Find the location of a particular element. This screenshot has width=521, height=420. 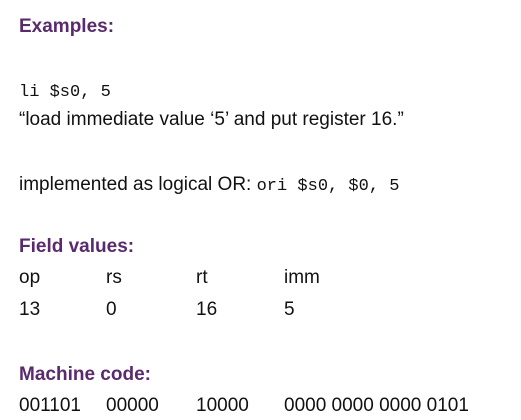

examples-heading: Examples: is located at coordinates (67, 26).